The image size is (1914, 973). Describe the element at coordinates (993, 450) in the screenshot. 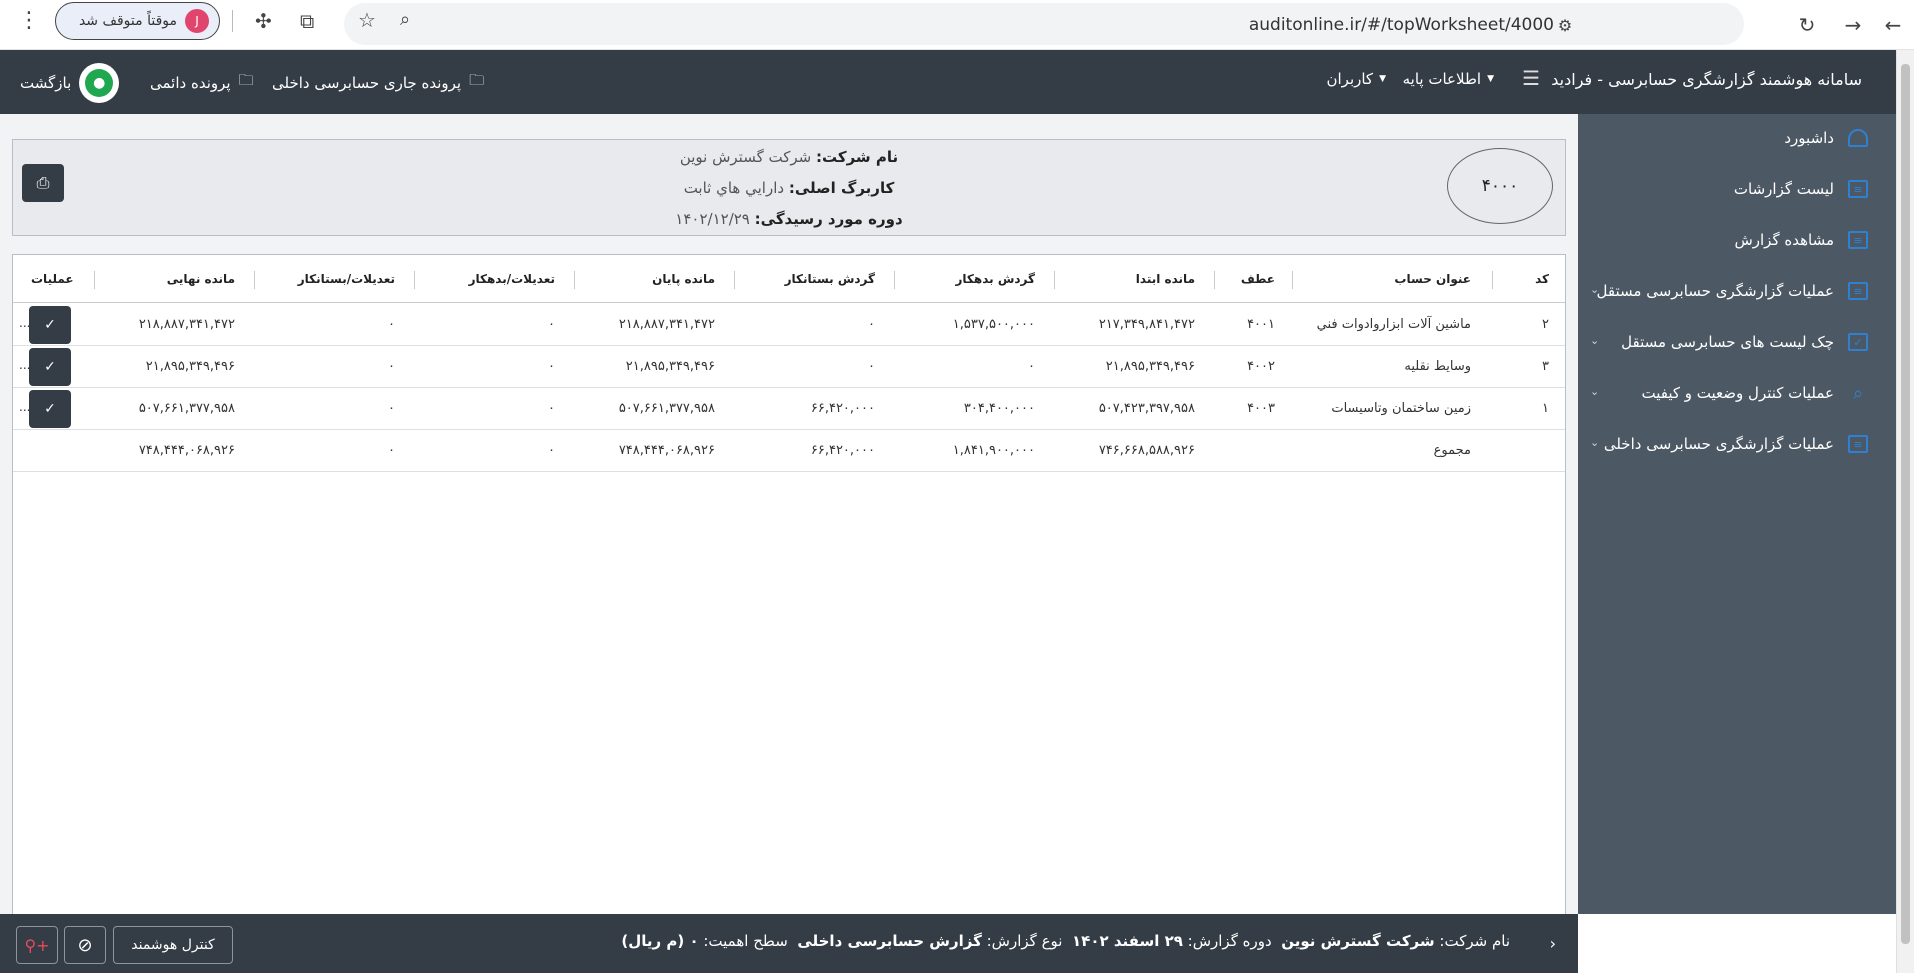

I see `cell-total-debit: ۱,۸۴۱,۹۰۰,۰۰۰` at that location.